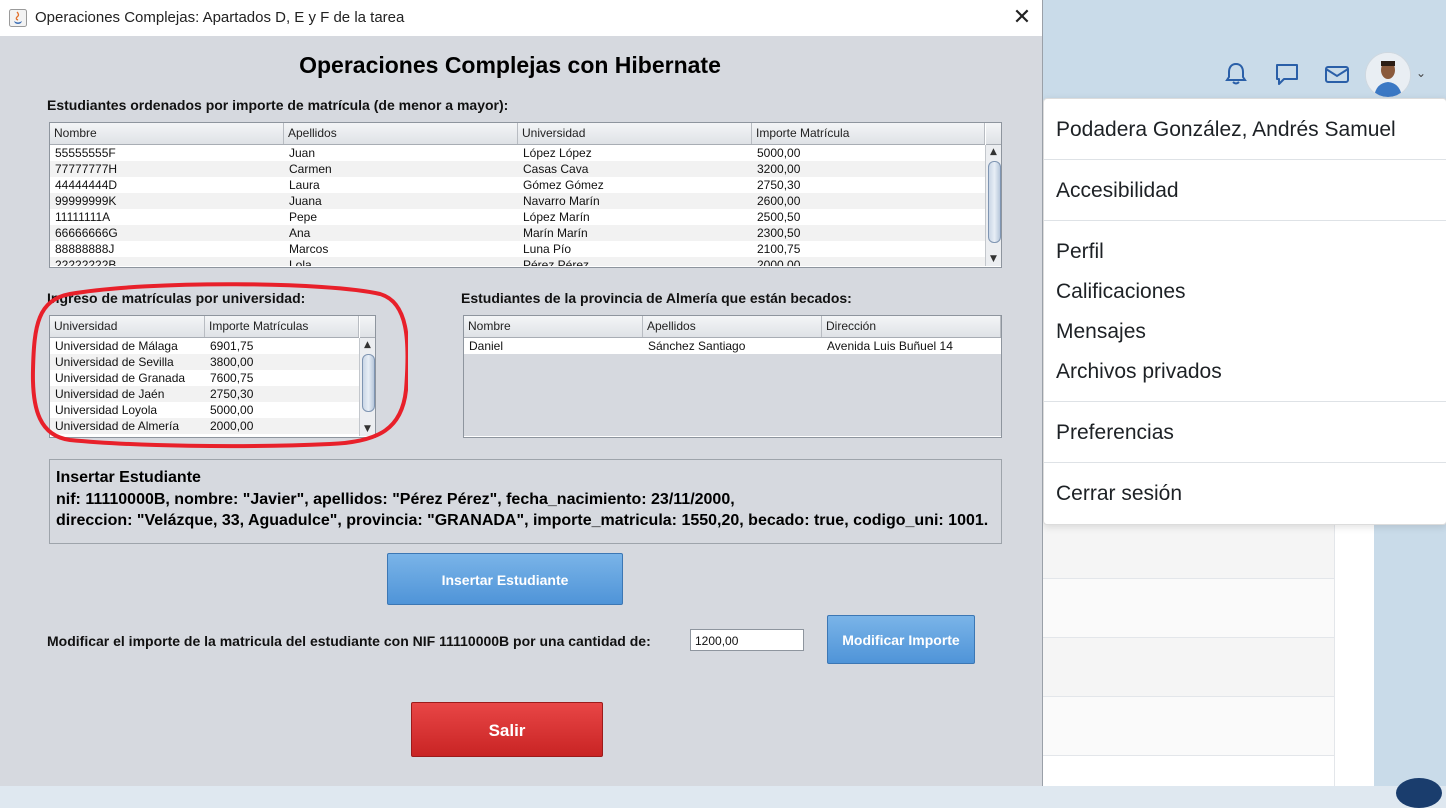 The height and width of the screenshot is (808, 1446). I want to click on menu-item-cerrar-sesion: Cerrar sesión, so click(1119, 494).